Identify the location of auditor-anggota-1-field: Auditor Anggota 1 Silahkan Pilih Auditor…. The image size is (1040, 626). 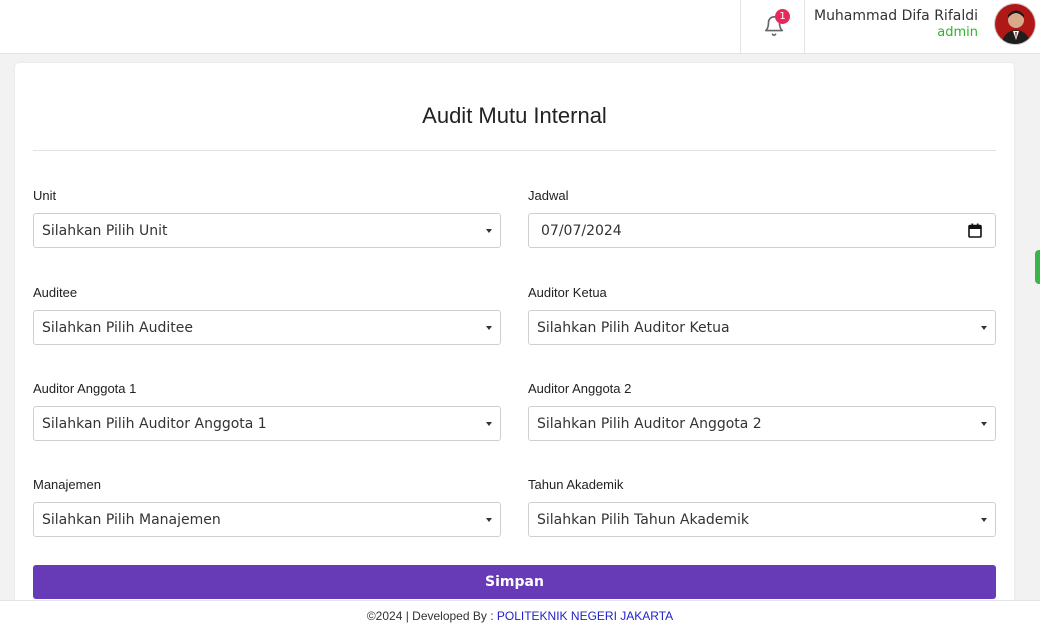
(267, 411).